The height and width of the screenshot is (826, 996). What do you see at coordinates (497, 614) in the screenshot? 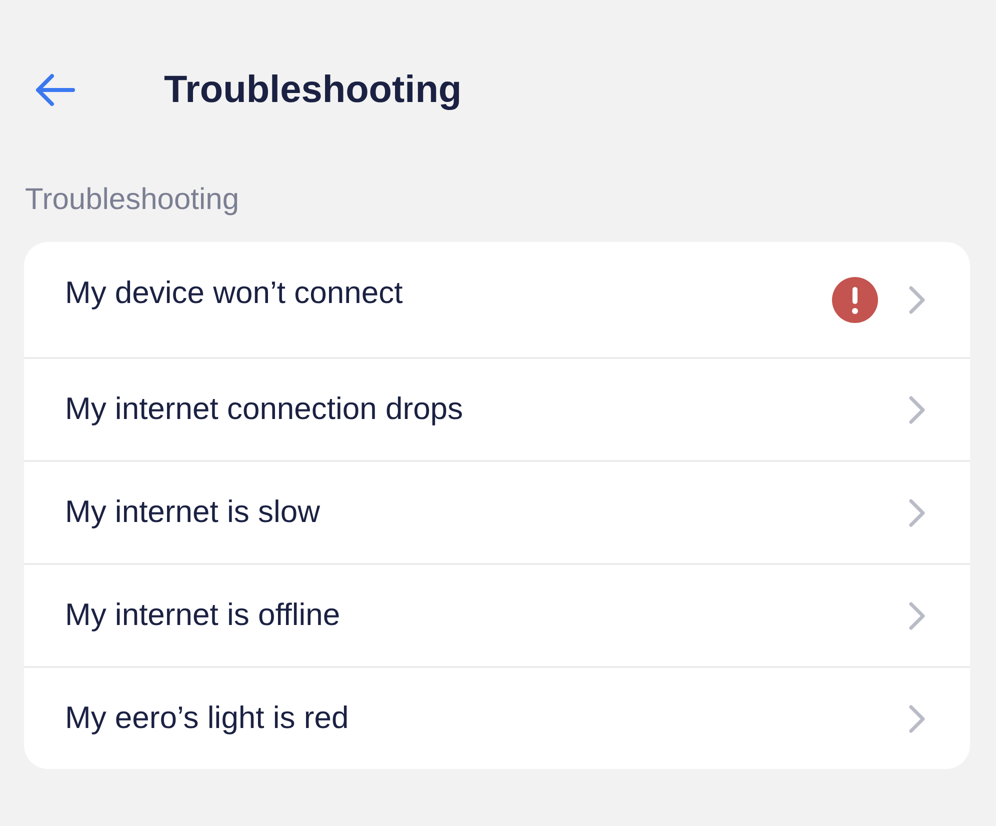
I see `list-item: My internet is offline` at bounding box center [497, 614].